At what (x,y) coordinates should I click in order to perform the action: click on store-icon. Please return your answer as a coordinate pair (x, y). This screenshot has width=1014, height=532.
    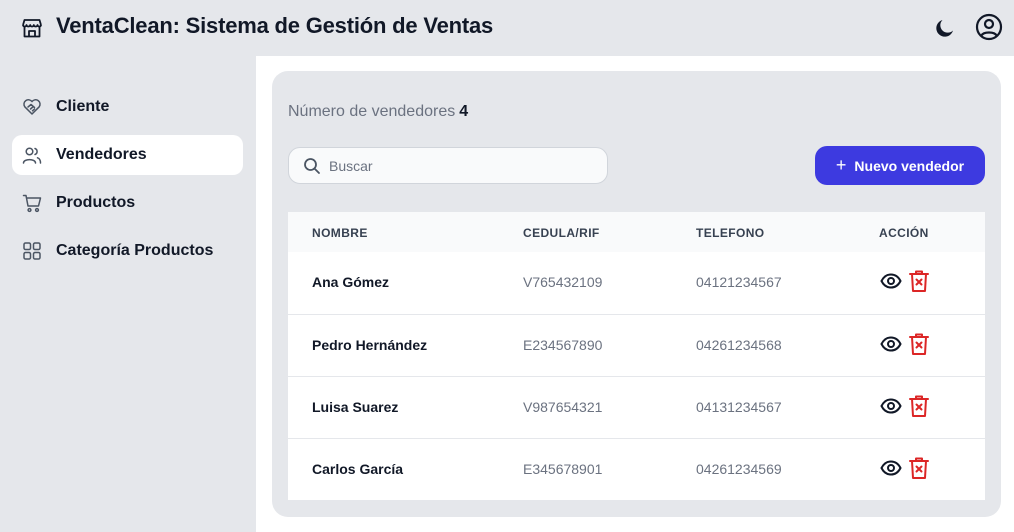
    Looking at the image, I should click on (32, 28).